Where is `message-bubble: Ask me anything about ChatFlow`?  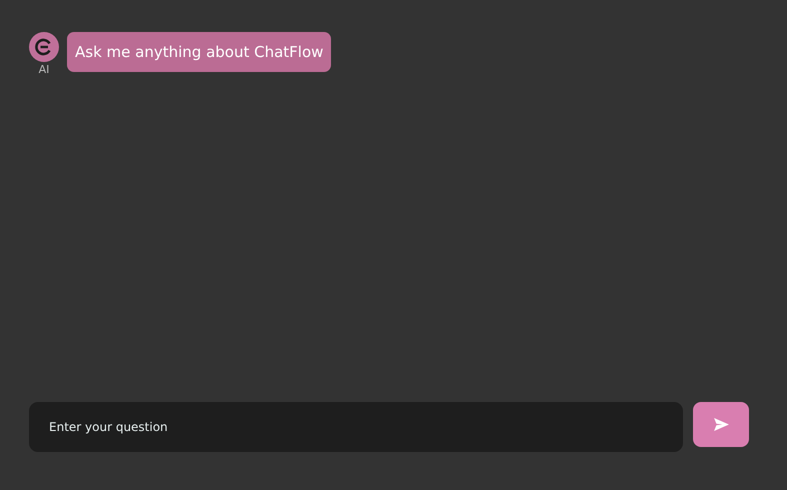
message-bubble: Ask me anything about ChatFlow is located at coordinates (199, 52).